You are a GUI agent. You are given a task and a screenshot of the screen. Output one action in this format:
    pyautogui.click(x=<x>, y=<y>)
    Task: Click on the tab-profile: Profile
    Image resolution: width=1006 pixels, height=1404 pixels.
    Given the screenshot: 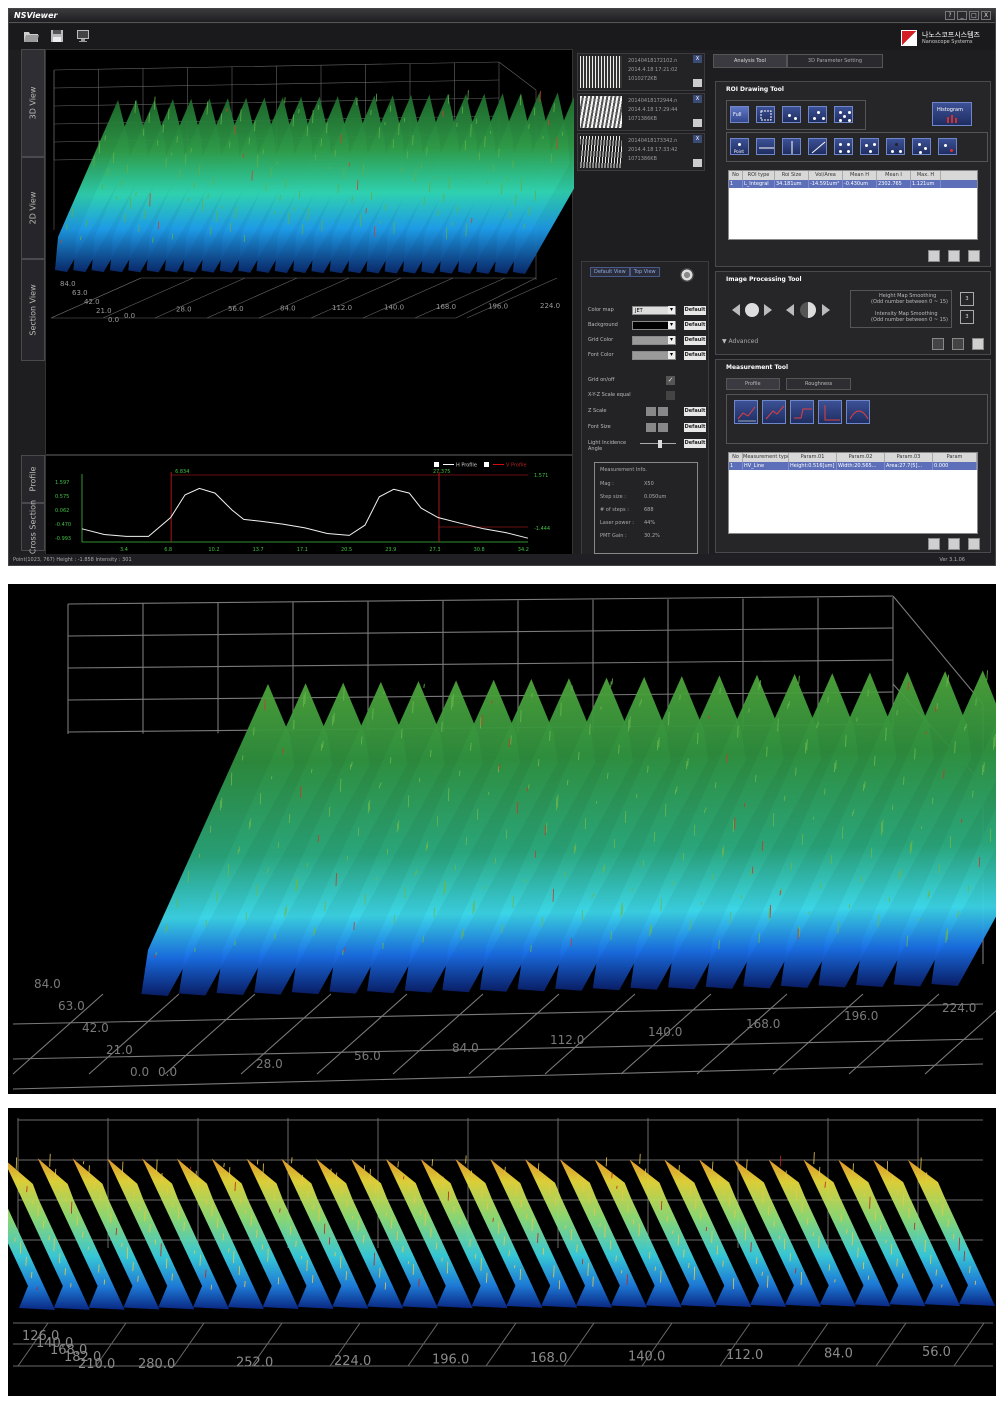 What is the action you would take?
    pyautogui.click(x=33, y=479)
    